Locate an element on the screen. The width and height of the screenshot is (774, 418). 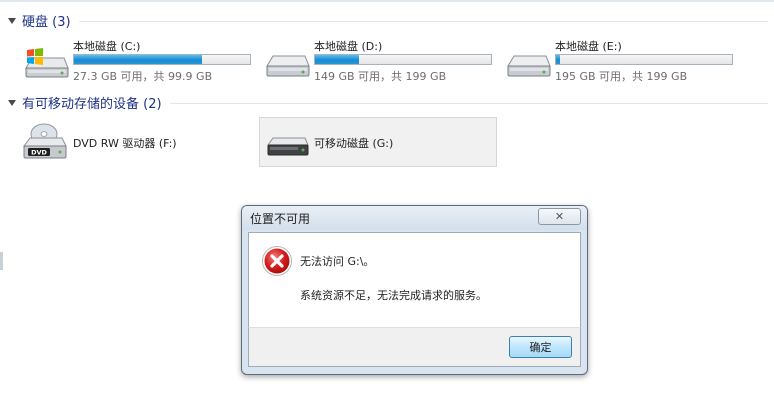
drive-label: 本地磁盘 (C:) is located at coordinates (107, 46).